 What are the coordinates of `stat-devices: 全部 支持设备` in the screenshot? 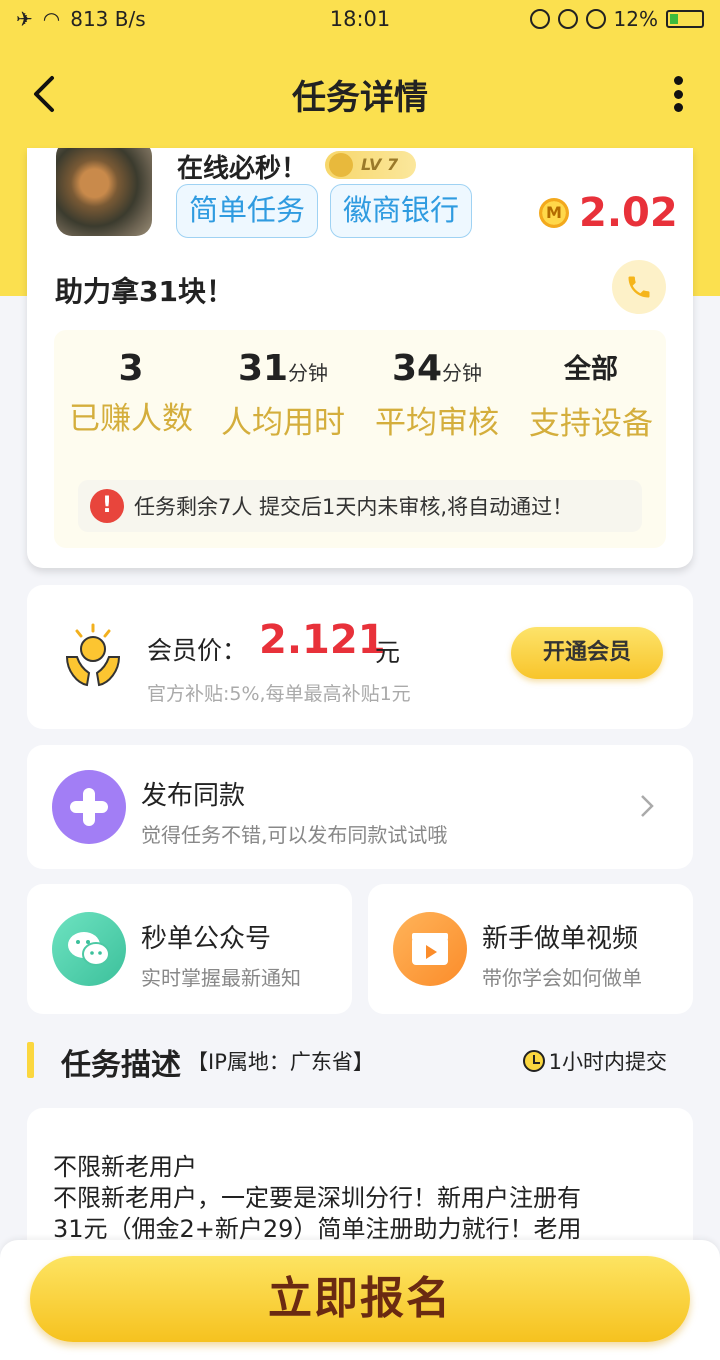 It's located at (591, 398).